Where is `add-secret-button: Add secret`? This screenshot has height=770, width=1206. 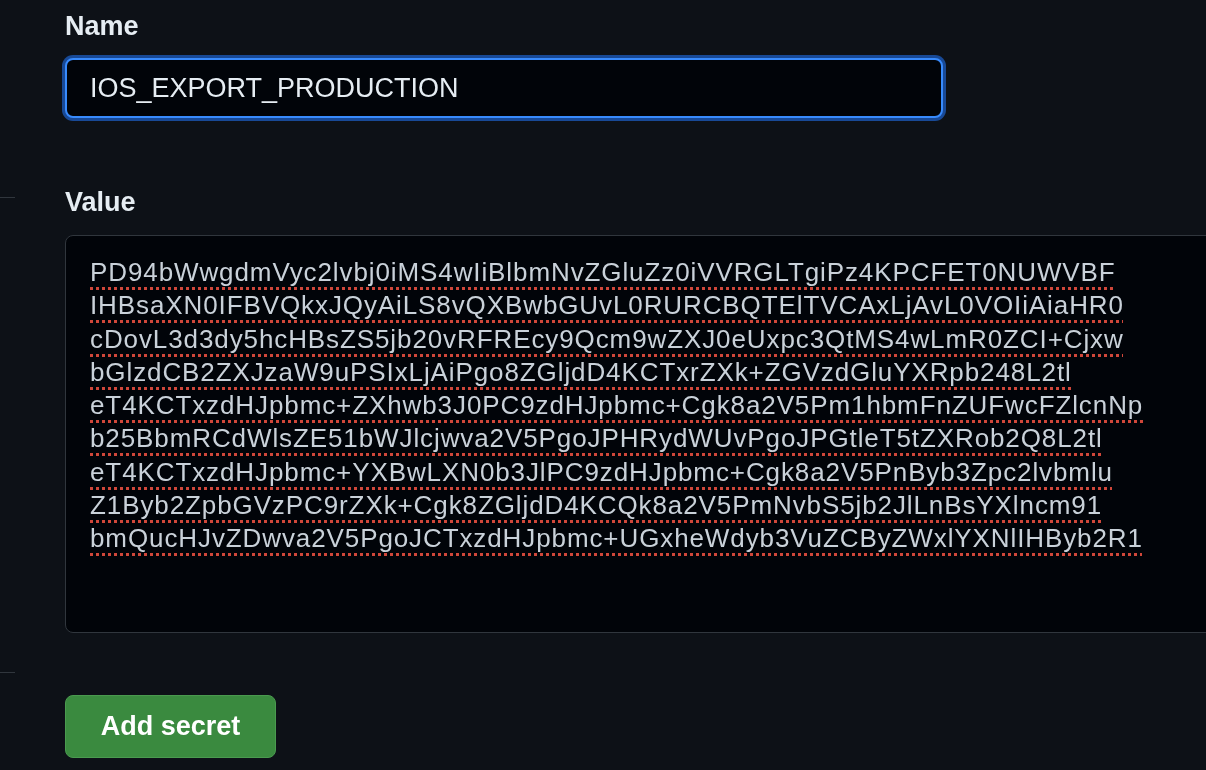
add-secret-button: Add secret is located at coordinates (170, 726).